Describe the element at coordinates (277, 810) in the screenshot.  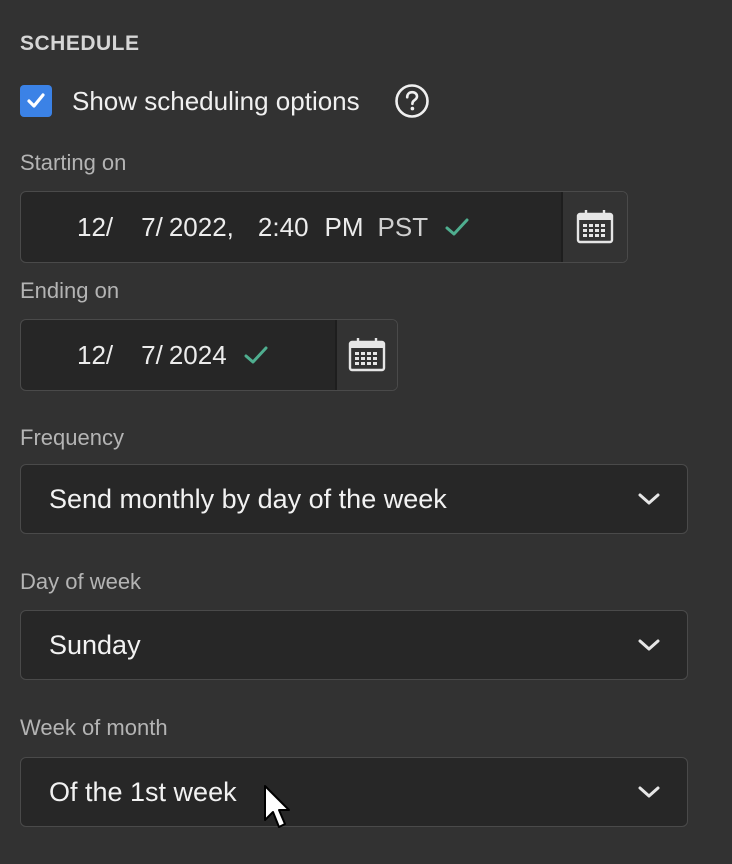
I see `mouse-pointer-icon` at that location.